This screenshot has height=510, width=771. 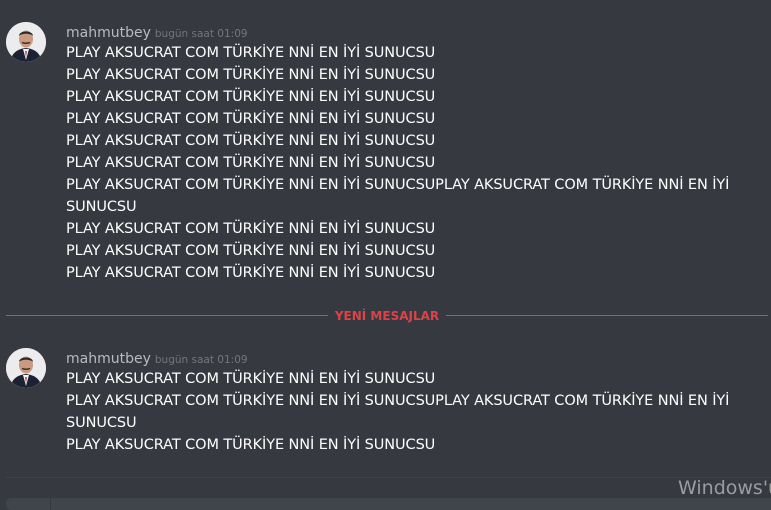 I want to click on windows-activation-watermark: Windows'u, so click(x=724, y=488).